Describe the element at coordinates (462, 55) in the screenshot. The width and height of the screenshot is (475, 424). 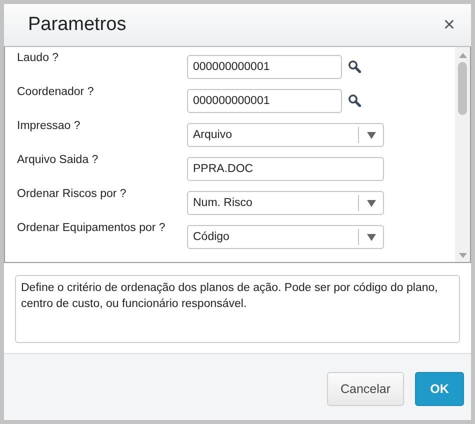
I see `scroll-up-icon` at that location.